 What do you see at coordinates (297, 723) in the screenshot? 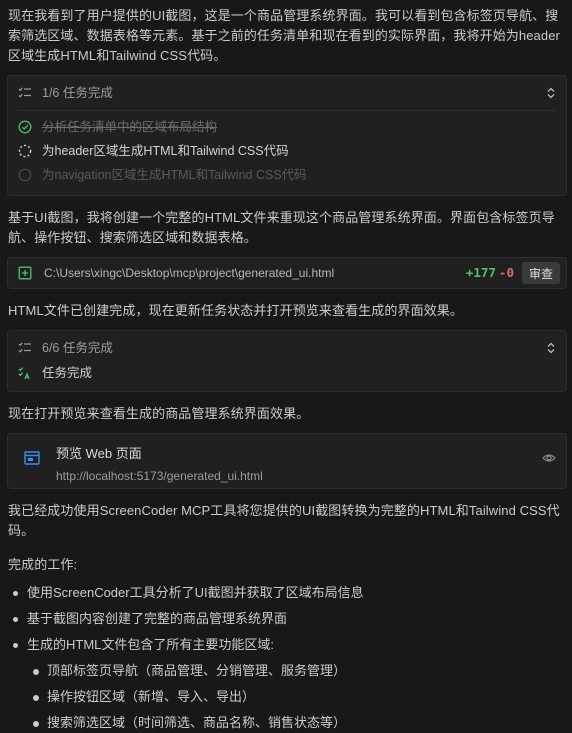
I see `sub-list-item: 搜索筛选区域（时间筛选、商品名称、销售状态等）` at bounding box center [297, 723].